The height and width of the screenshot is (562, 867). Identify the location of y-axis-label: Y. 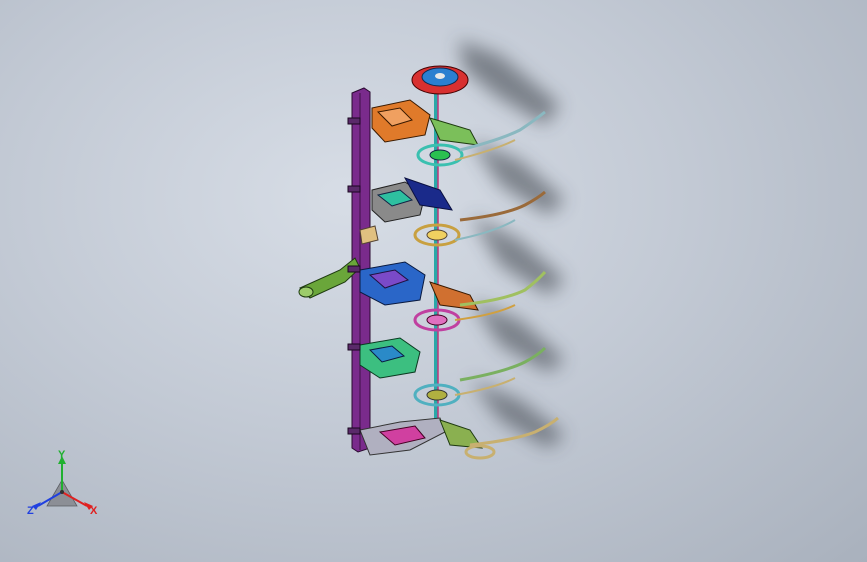
(62, 455).